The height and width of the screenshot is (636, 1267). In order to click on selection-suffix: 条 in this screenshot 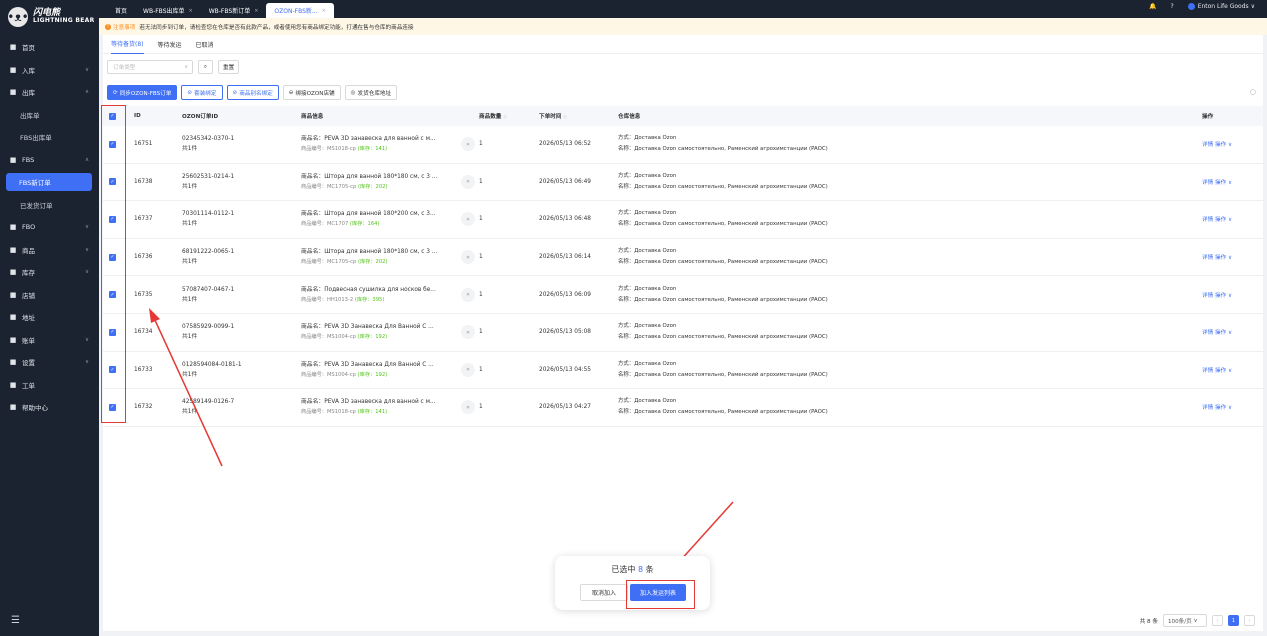, I will do `click(649, 569)`.